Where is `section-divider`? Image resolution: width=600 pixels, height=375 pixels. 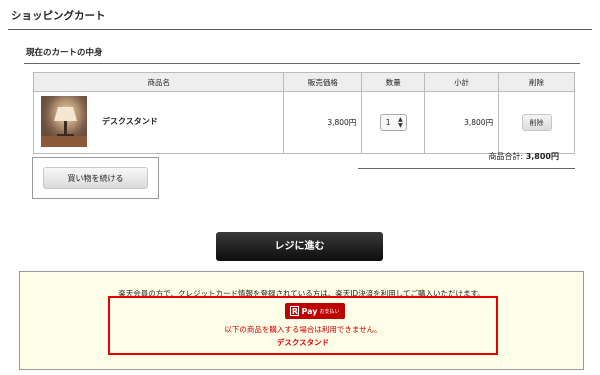
section-divider is located at coordinates (302, 63).